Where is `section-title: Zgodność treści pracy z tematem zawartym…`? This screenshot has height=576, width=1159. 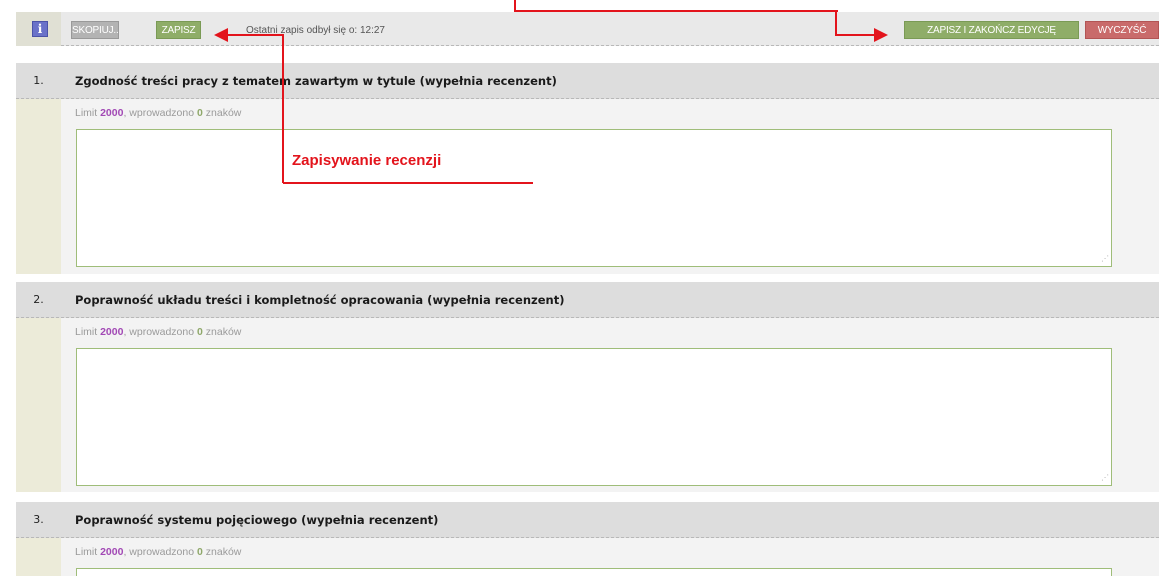 section-title: Zgodność treści pracy z tematem zawartym… is located at coordinates (316, 81).